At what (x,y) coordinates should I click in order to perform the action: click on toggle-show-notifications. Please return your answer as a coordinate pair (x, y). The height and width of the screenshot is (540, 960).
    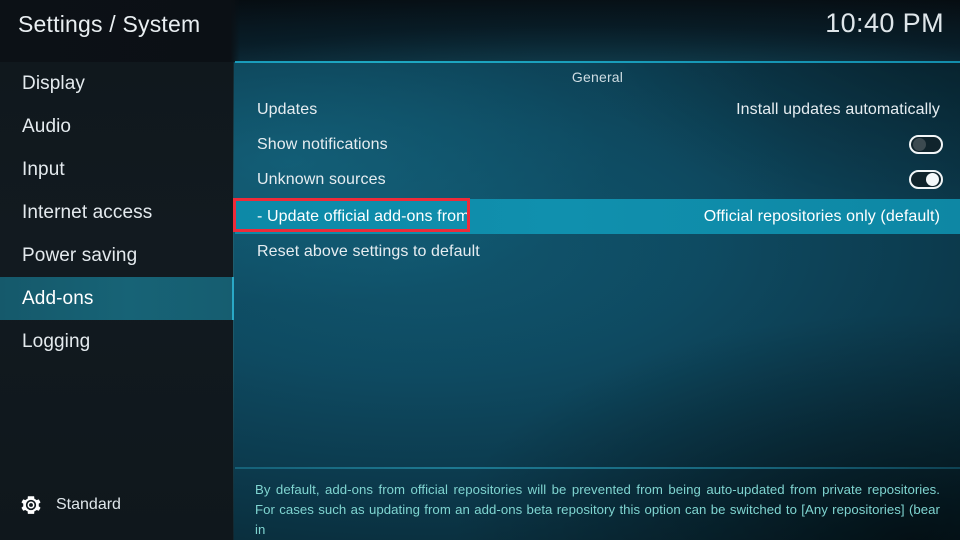
    Looking at the image, I should click on (926, 144).